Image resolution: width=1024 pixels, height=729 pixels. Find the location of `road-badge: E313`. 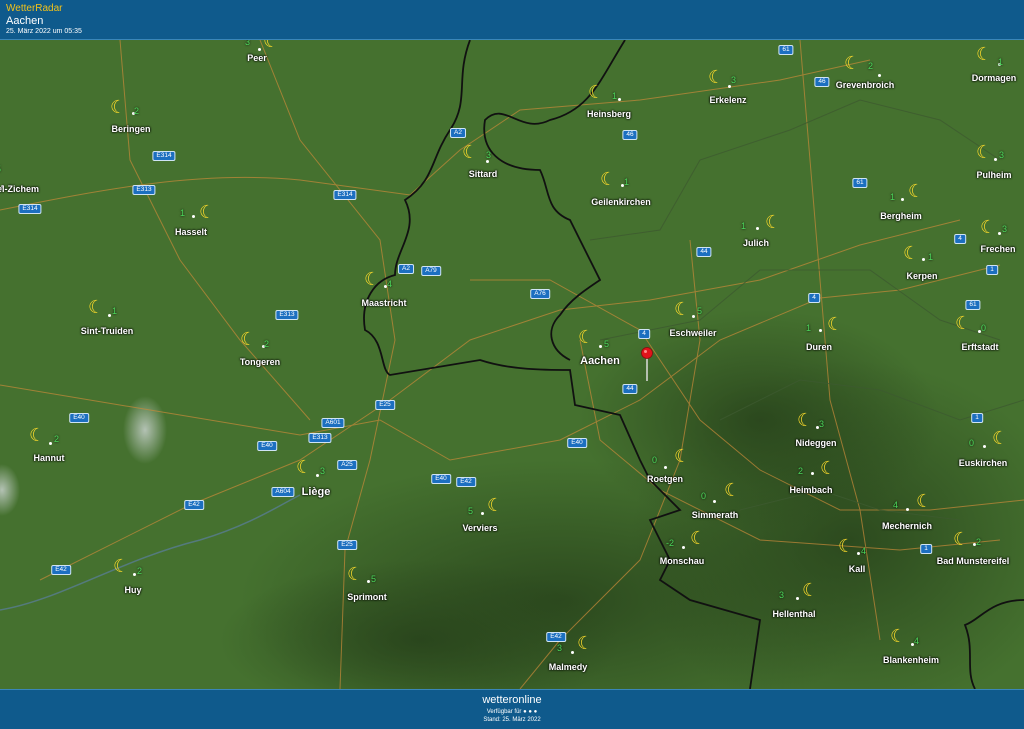

road-badge: E313 is located at coordinates (144, 190).